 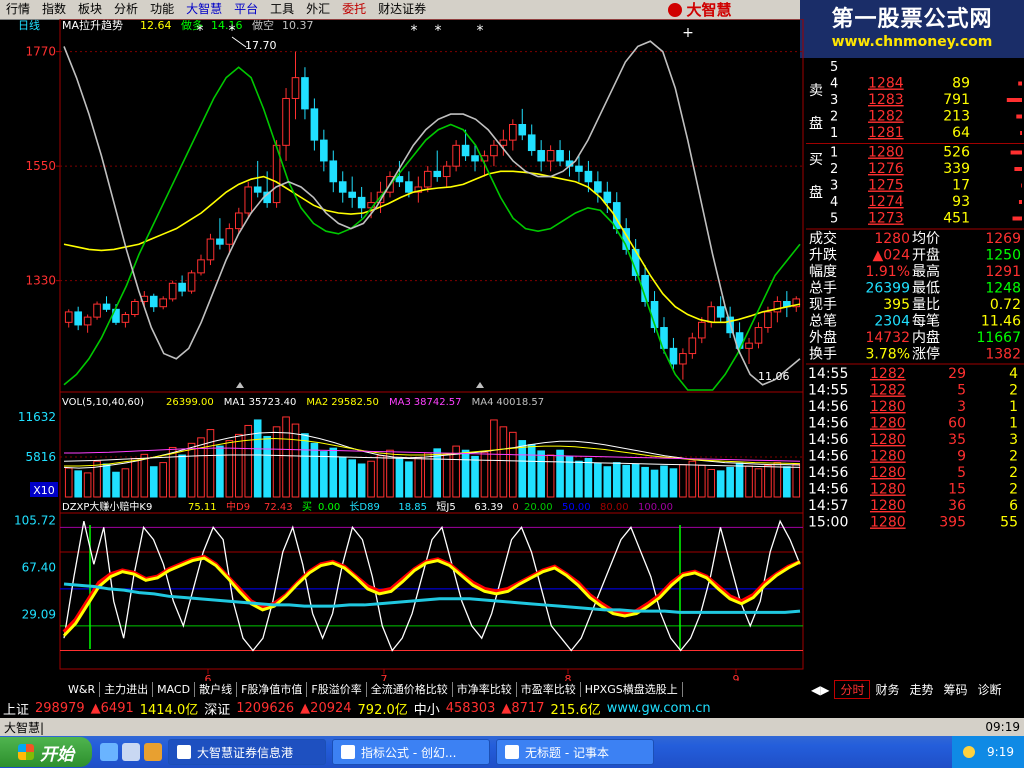 What do you see at coordinates (410, 689) in the screenshot?
I see `indicator-tab-6: 全流通价格比较` at bounding box center [410, 689].